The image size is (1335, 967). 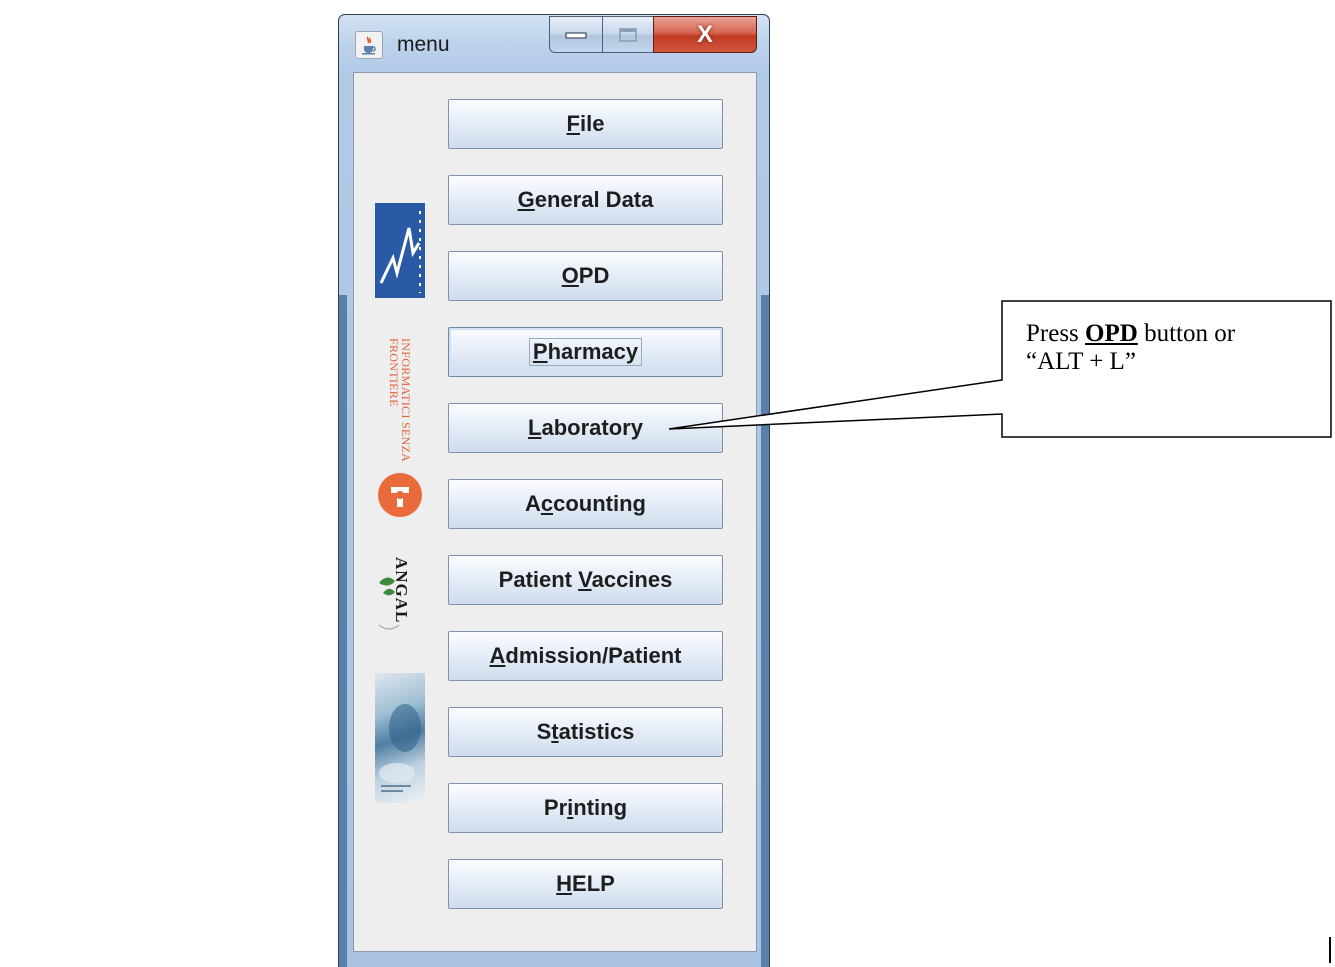 I want to click on callout-line-1: Press OPD button or, so click(x=1131, y=333).